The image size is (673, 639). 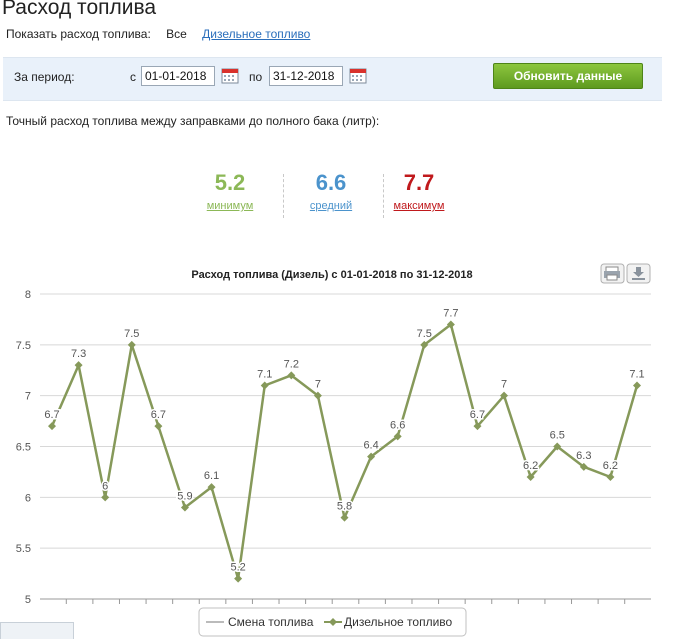 What do you see at coordinates (105, 486) in the screenshot?
I see `data-label: 6` at bounding box center [105, 486].